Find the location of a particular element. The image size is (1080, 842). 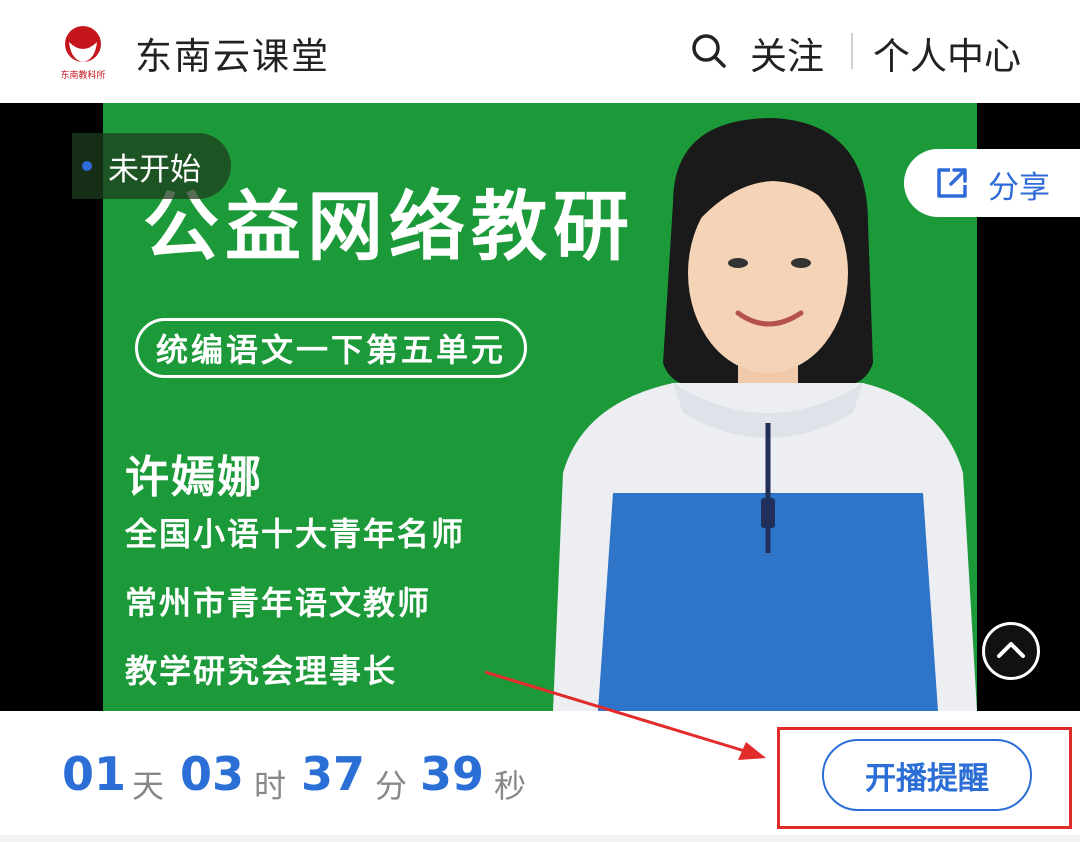

follow-button: 关注 is located at coordinates (787, 53).